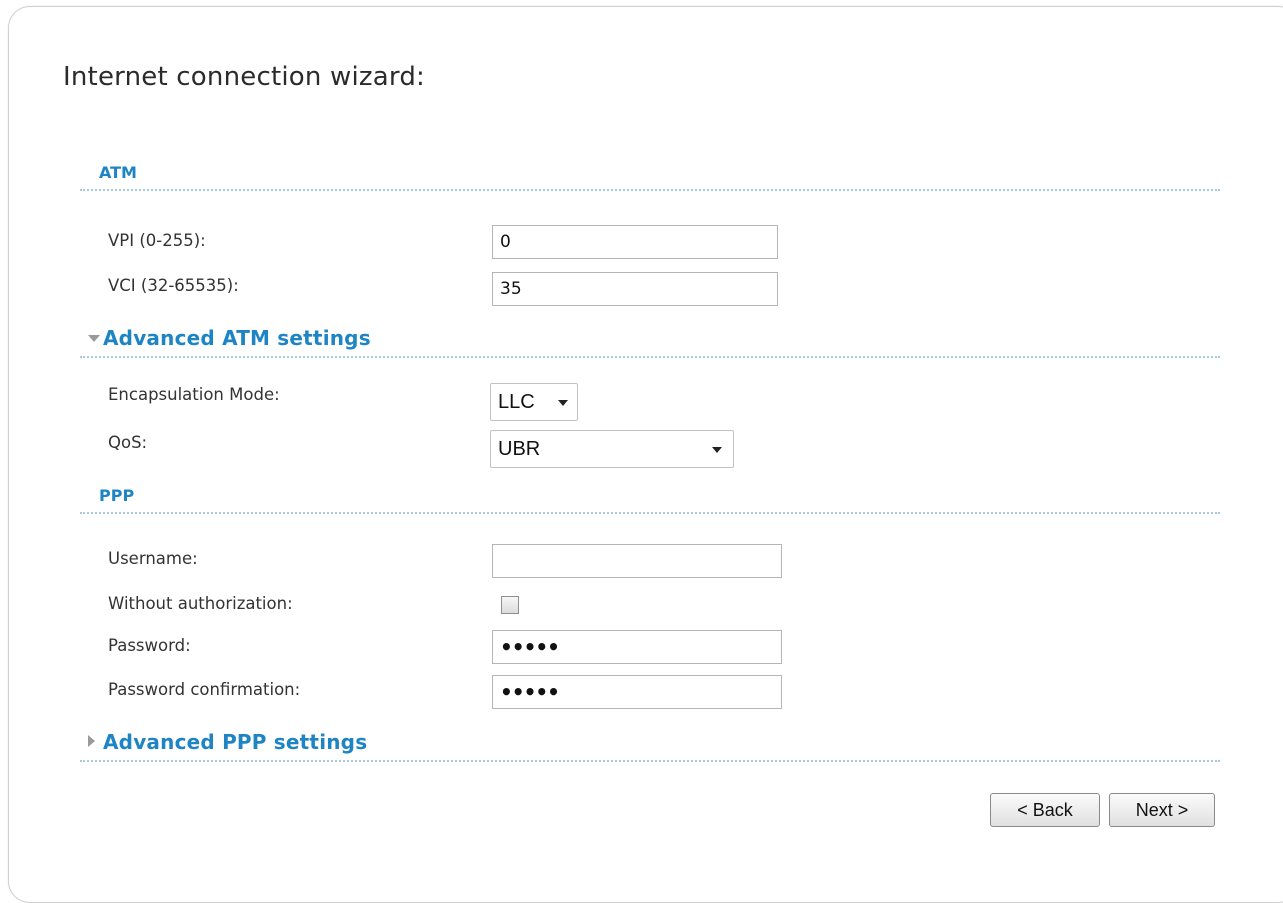 This screenshot has width=1283, height=903. I want to click on page-title: Internet connection wizard:, so click(244, 77).